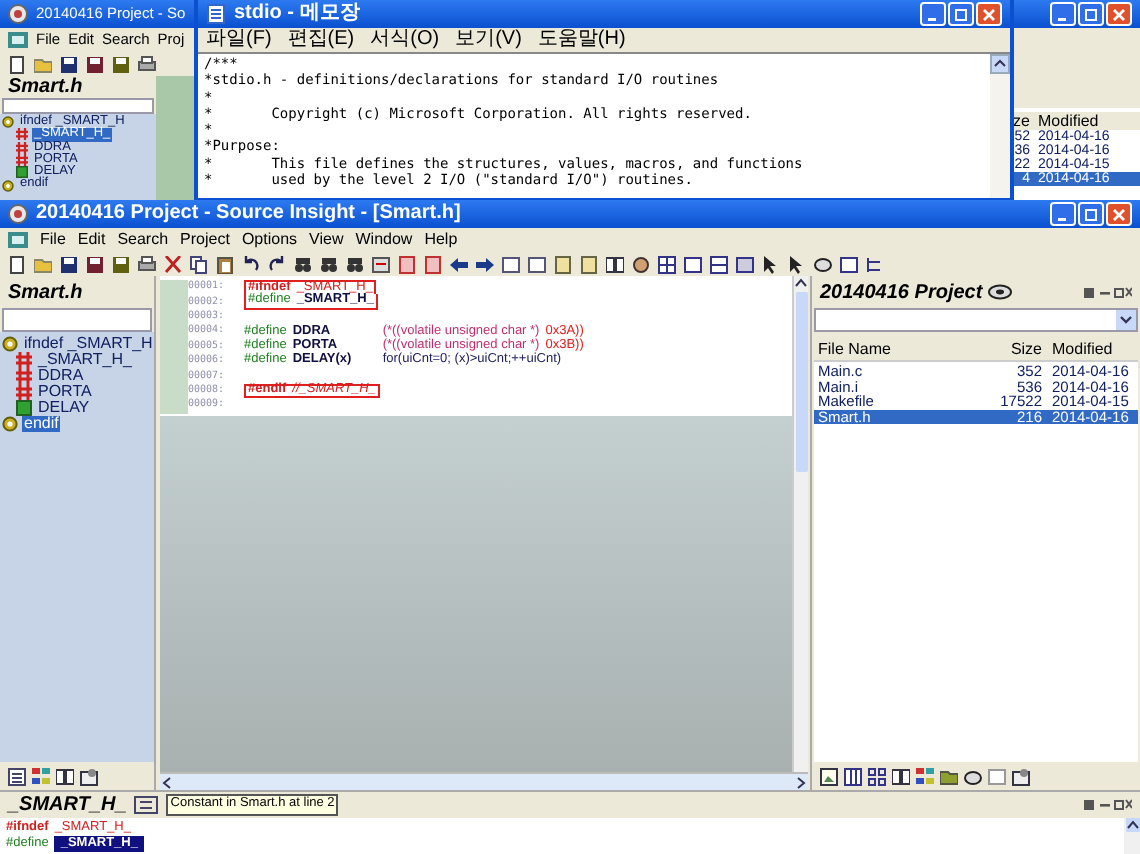 This screenshot has height=854, width=1140. I want to click on column-header: ze, so click(1022, 121).